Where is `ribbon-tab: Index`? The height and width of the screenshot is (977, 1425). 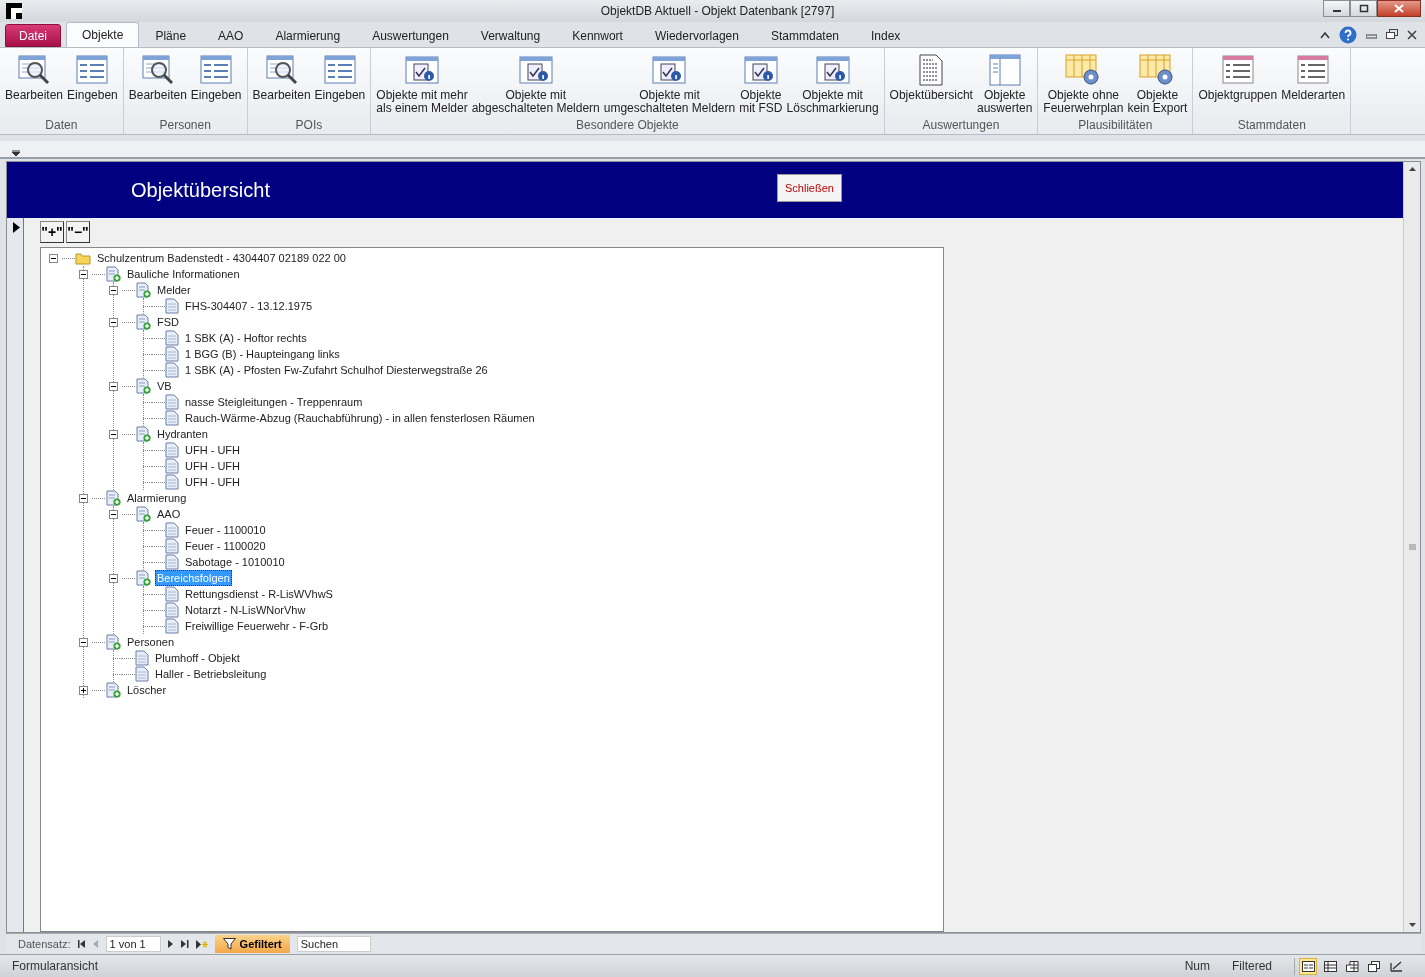 ribbon-tab: Index is located at coordinates (886, 35).